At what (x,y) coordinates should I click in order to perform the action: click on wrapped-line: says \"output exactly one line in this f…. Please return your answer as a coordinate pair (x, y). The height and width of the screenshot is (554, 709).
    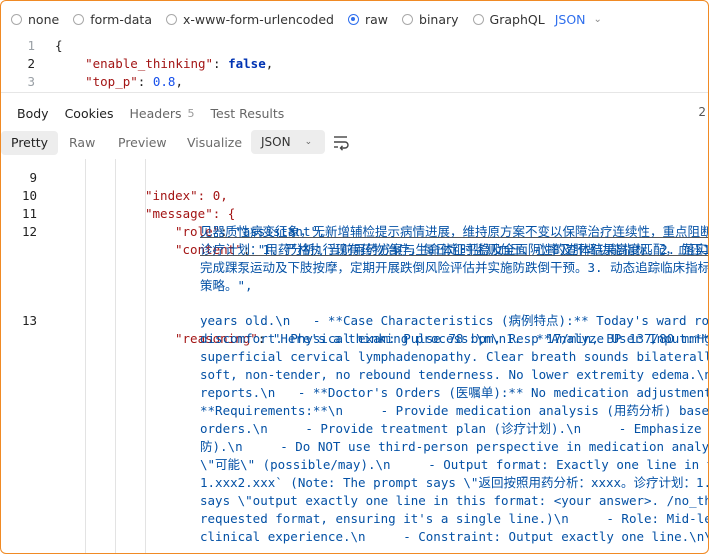
    Looking at the image, I should click on (355, 501).